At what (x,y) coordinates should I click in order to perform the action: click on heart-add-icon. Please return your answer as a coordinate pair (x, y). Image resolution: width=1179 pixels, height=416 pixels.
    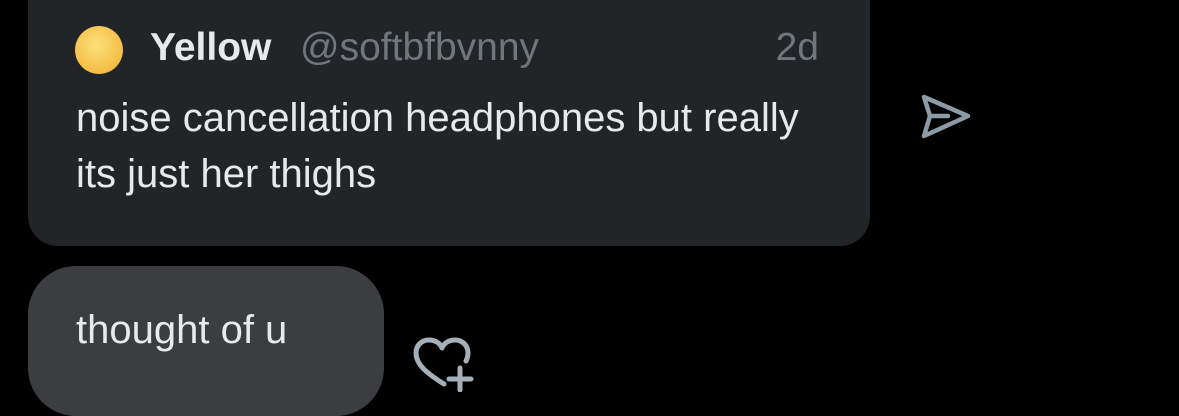
    Looking at the image, I should click on (443, 365).